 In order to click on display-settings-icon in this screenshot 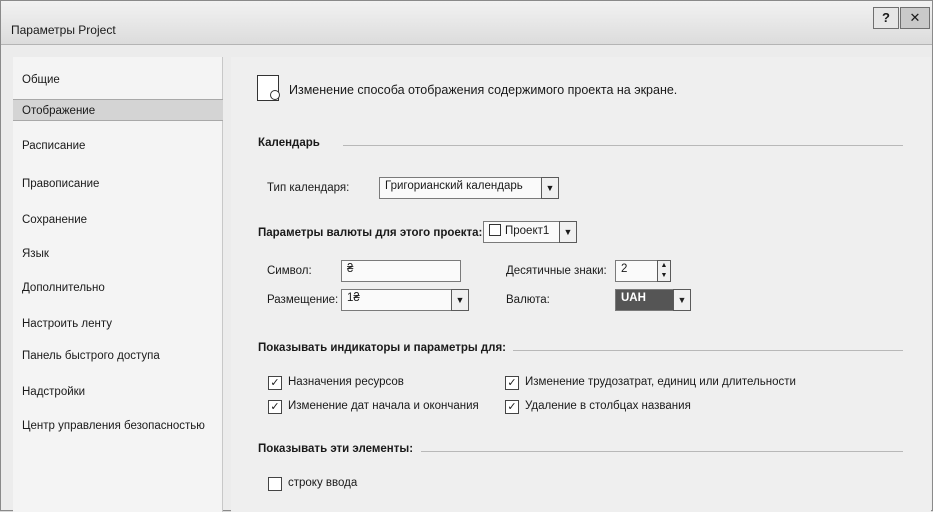, I will do `click(268, 88)`.